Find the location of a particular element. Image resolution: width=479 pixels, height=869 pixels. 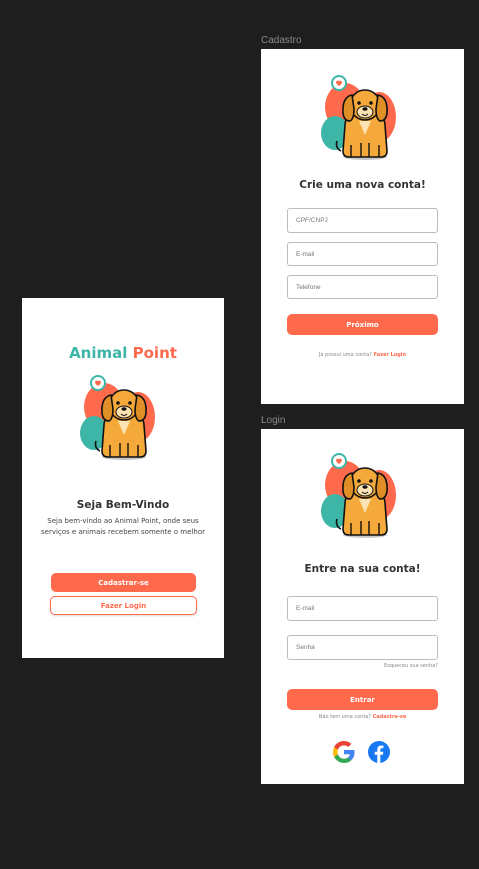

login-button: Fazer Login is located at coordinates (123, 605).